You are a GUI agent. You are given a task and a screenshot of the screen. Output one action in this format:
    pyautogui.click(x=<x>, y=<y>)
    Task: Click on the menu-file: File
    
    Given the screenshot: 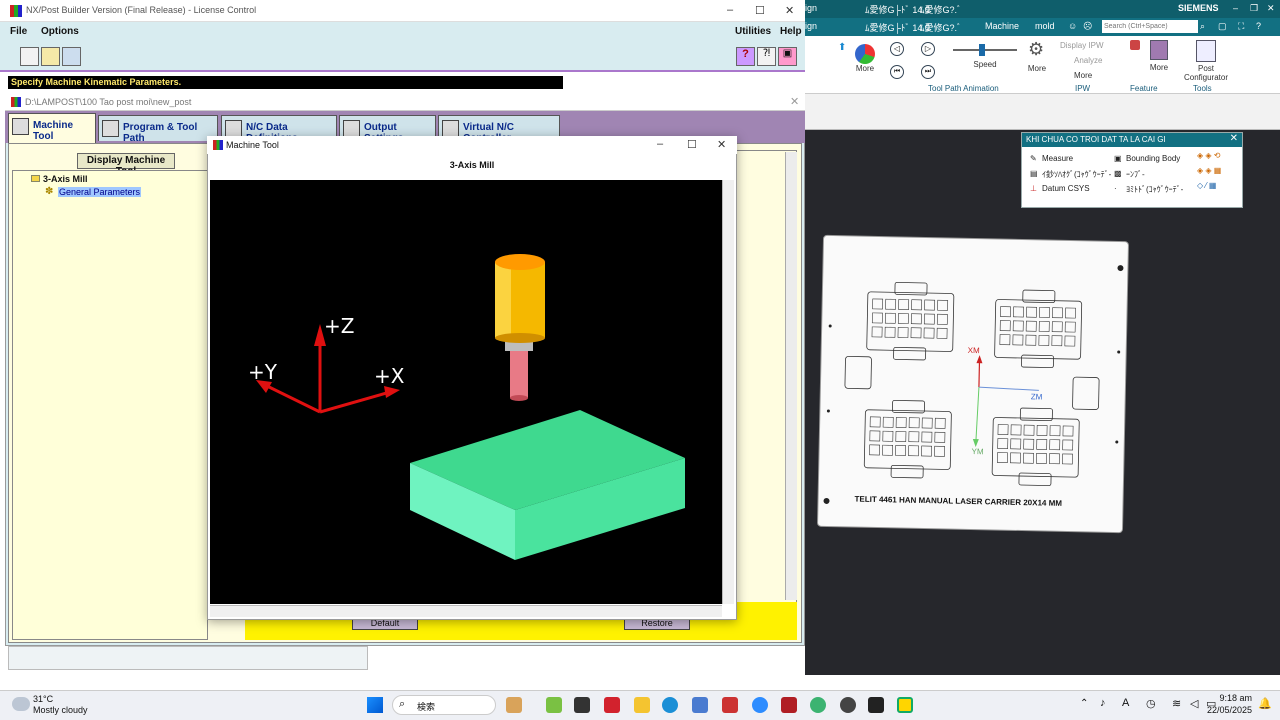 What is the action you would take?
    pyautogui.click(x=18, y=31)
    